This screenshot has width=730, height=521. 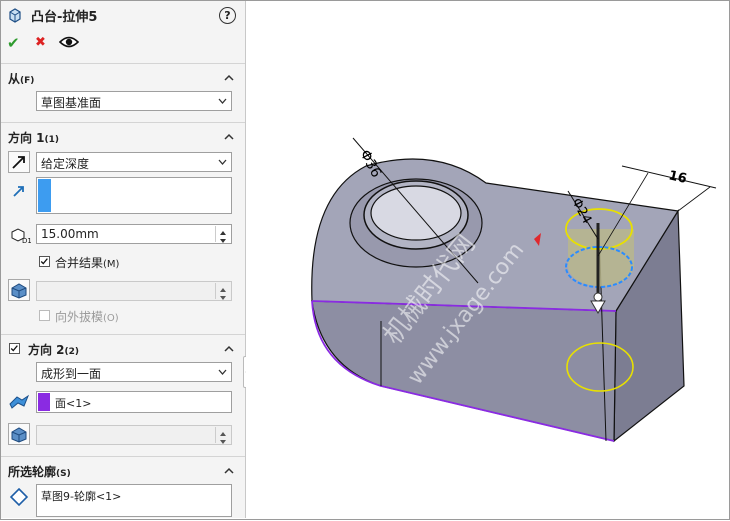 I want to click on draft-outward-label: 向外拔模(O), so click(x=87, y=317).